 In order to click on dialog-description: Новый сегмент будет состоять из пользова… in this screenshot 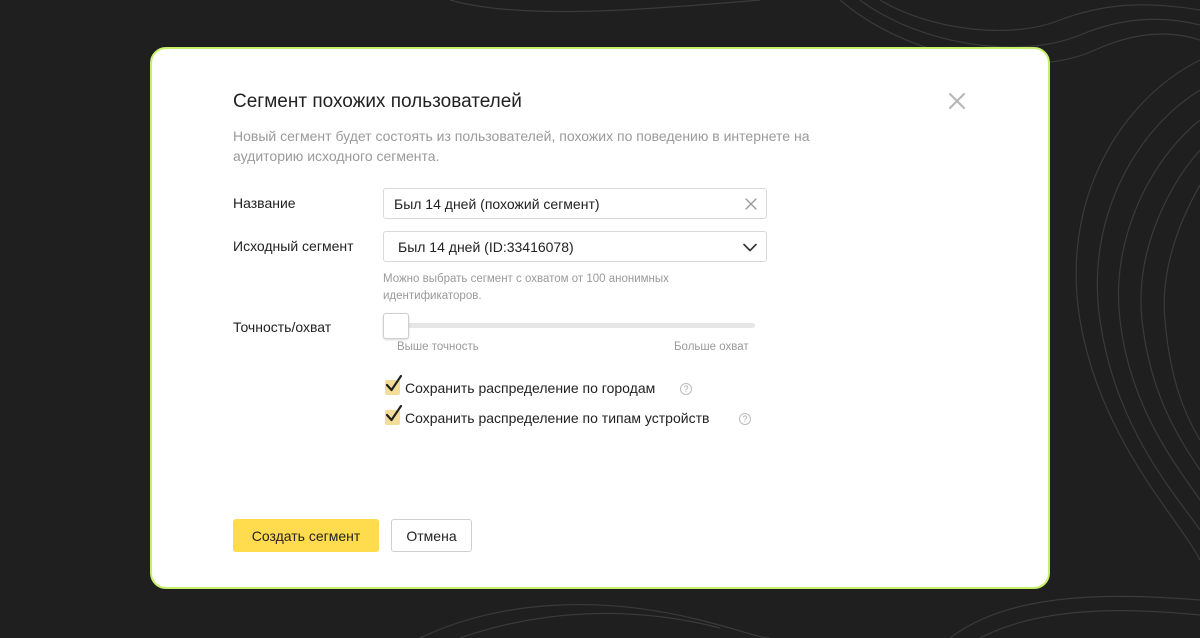, I will do `click(521, 146)`.